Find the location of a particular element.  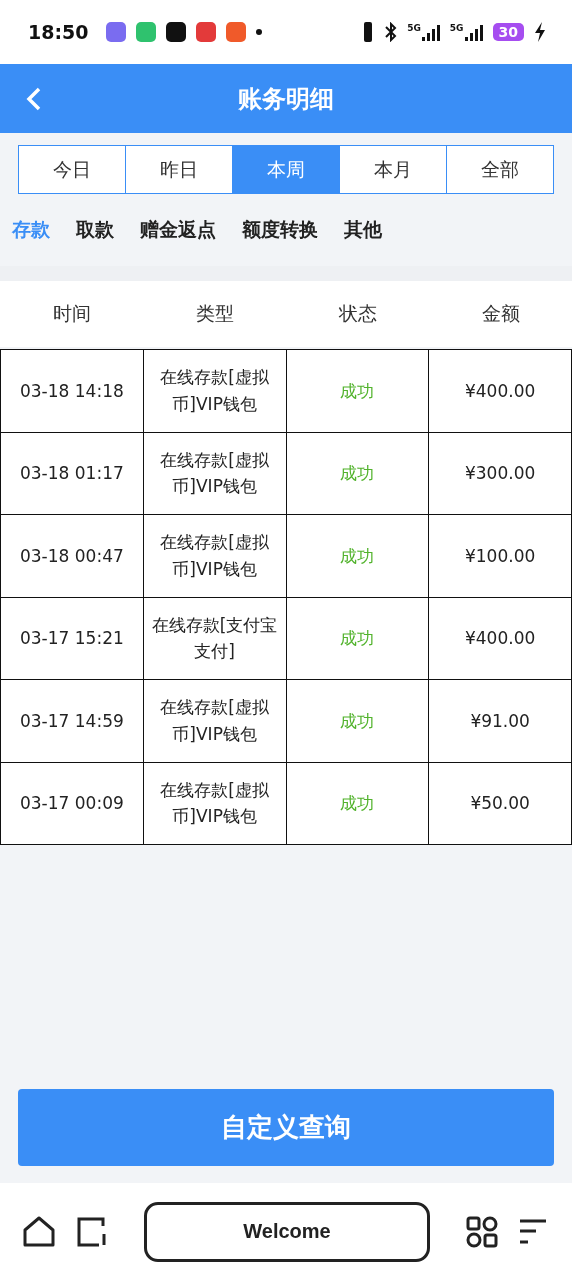

table-cell: ¥300.00 is located at coordinates (500, 473).